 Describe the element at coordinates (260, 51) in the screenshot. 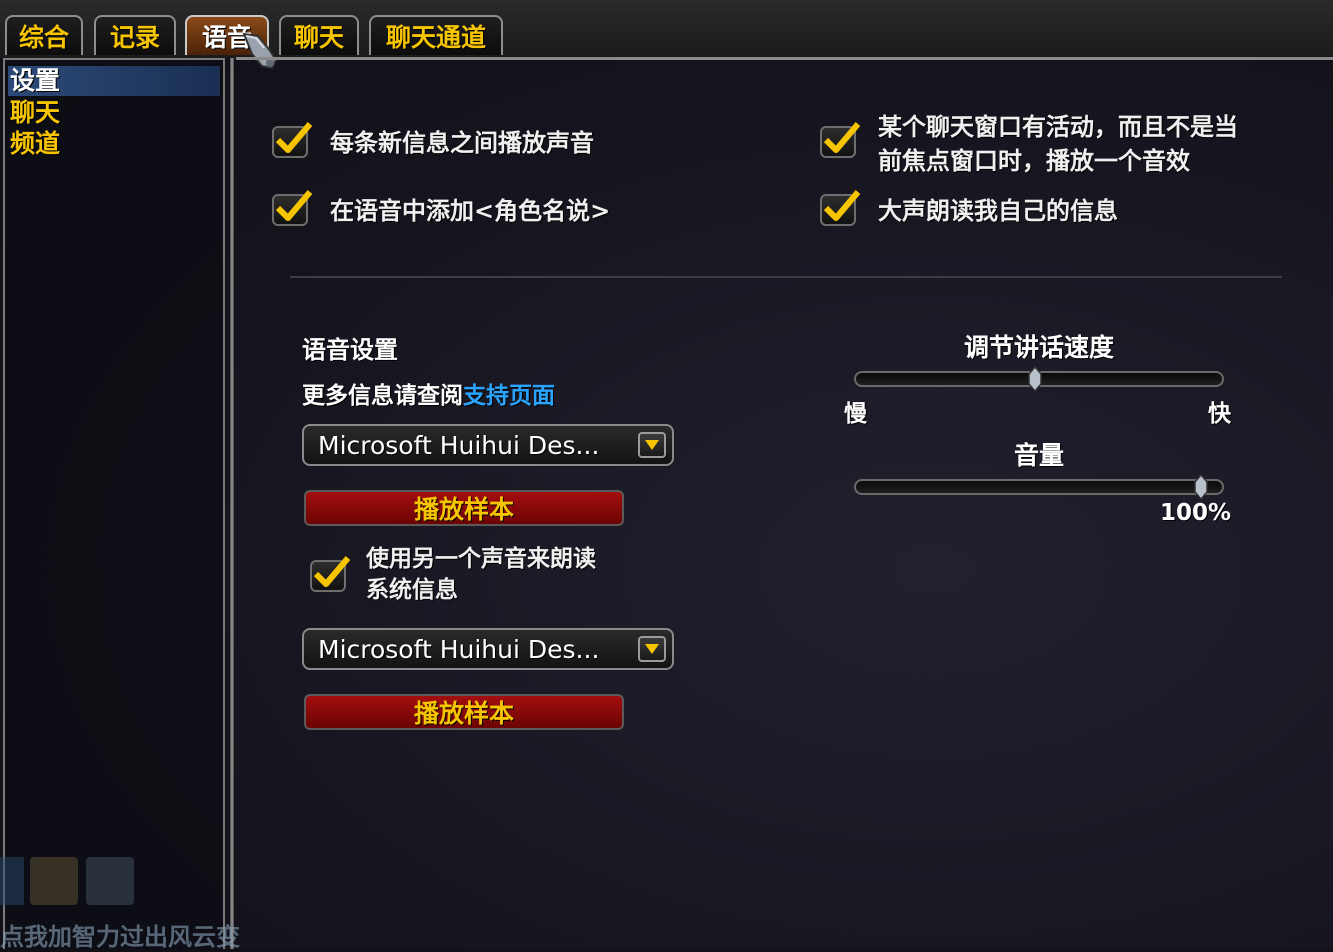

I see `gauntlet-cursor-icon` at that location.